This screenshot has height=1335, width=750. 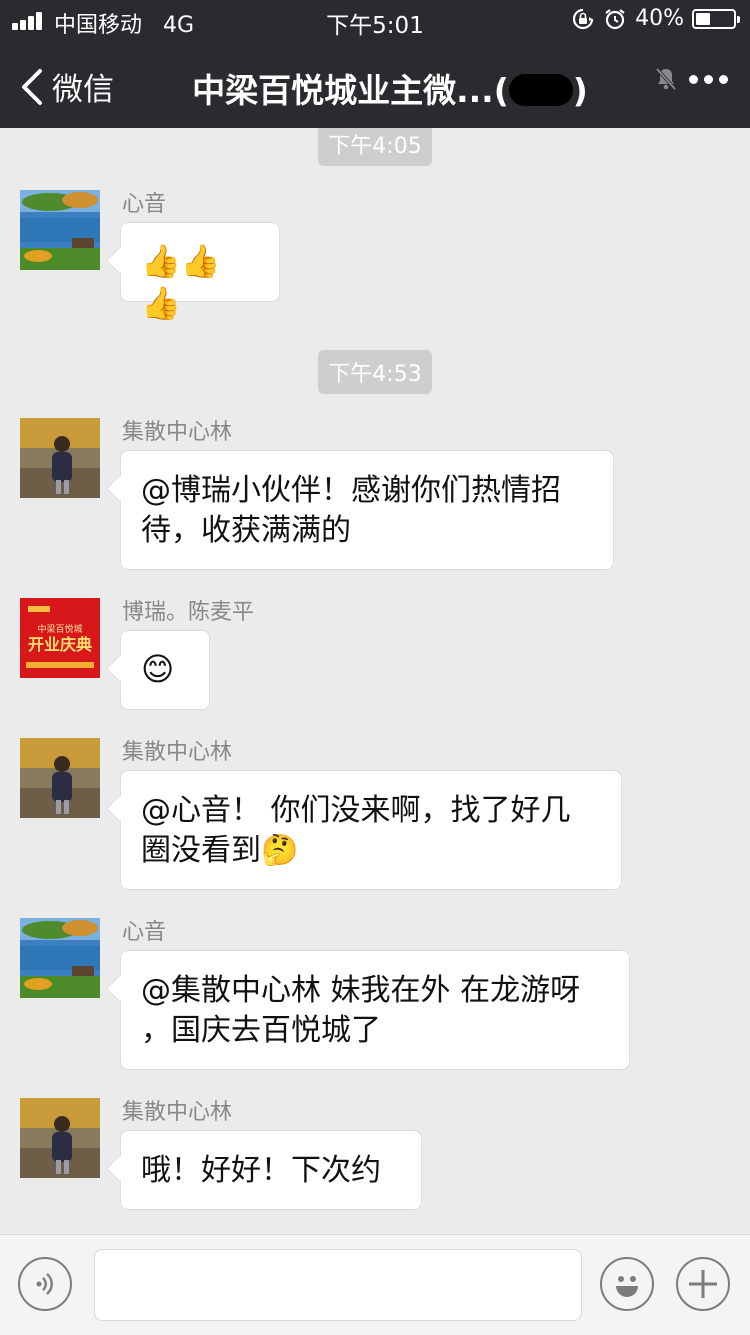 I want to click on message-text-line: @心音！ 你们没来啊，找了好几, so click(x=356, y=810).